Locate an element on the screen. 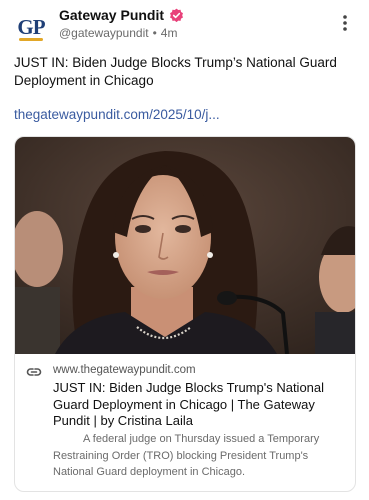  card-domain: www.thegatewaypundit.com is located at coordinates (124, 370).